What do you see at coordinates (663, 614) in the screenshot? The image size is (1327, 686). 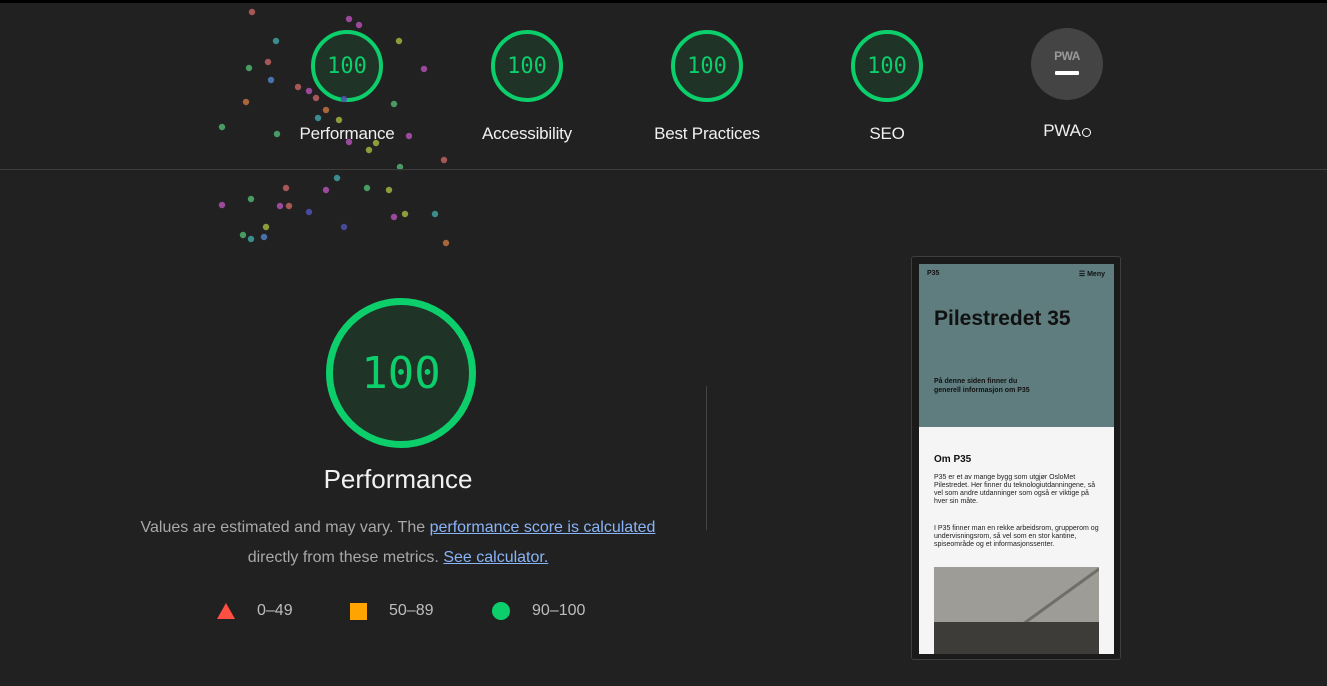 I see `score-legend: 0–49 50–89 90–100` at bounding box center [663, 614].